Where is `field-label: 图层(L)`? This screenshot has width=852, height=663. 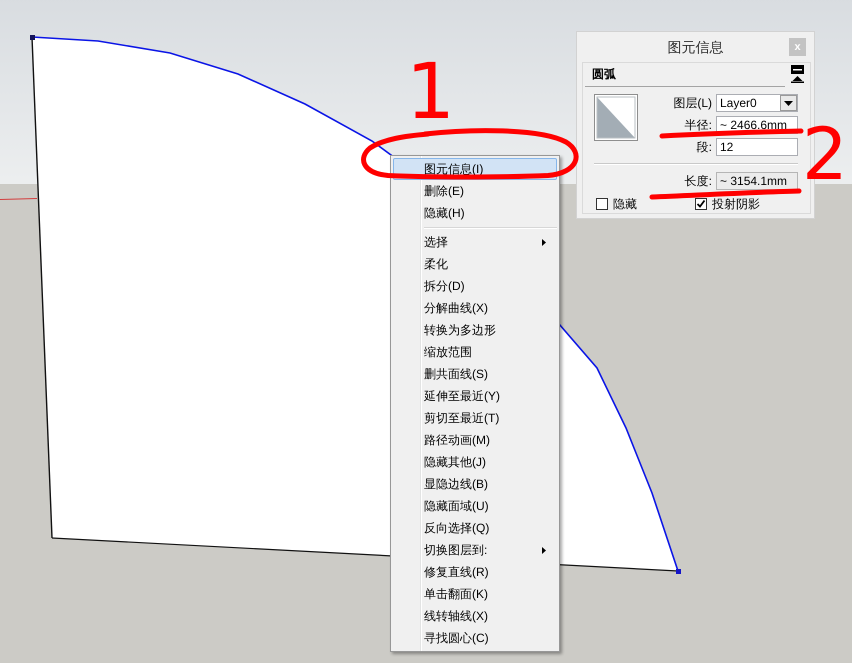
field-label: 图层(L) is located at coordinates (692, 103).